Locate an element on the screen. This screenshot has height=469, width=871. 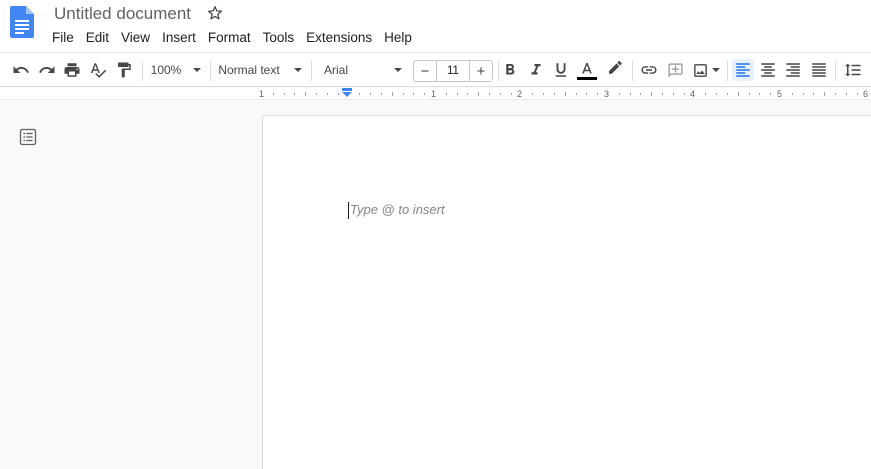
ruler-number: 6 is located at coordinates (866, 94).